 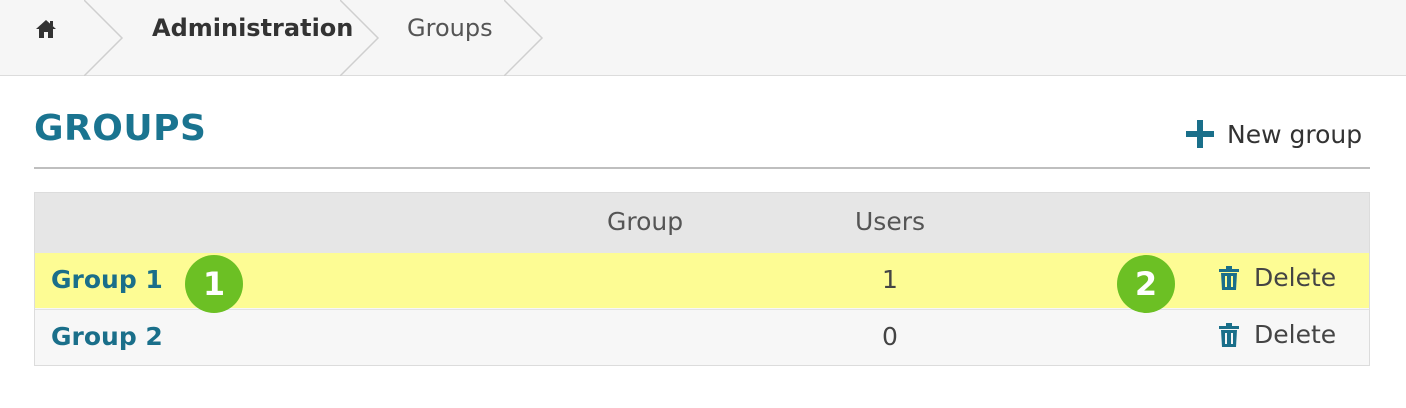 I want to click on page-title: GROUPS, so click(x=120, y=128).